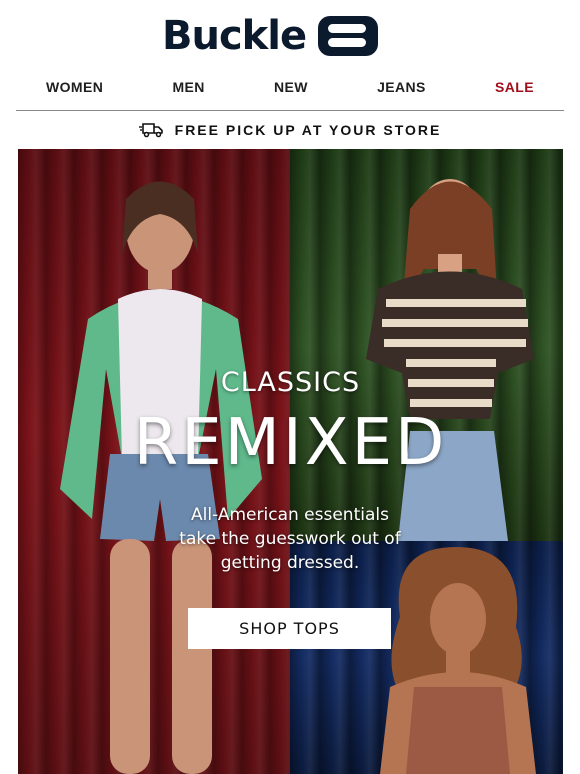  Describe the element at coordinates (514, 87) in the screenshot. I see `nav-sale: SALE` at that location.